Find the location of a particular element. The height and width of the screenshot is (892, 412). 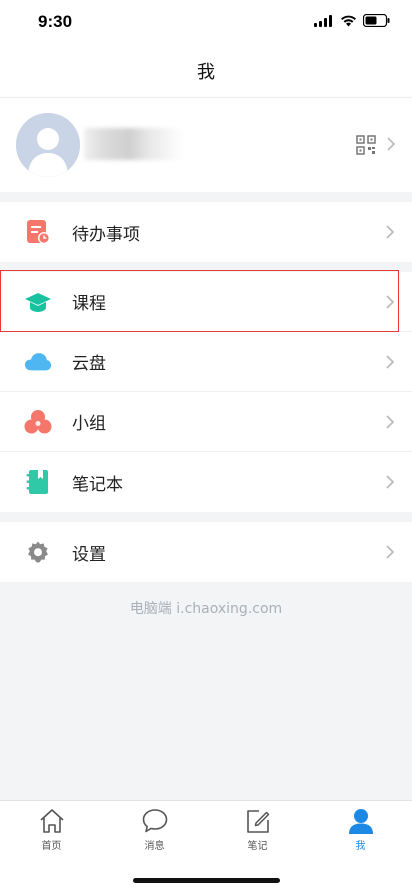

status-icons is located at coordinates (352, 20).